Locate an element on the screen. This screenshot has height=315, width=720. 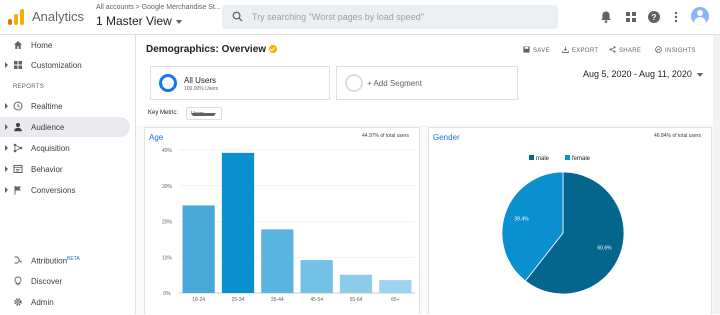
insights-icon is located at coordinates (658, 49).